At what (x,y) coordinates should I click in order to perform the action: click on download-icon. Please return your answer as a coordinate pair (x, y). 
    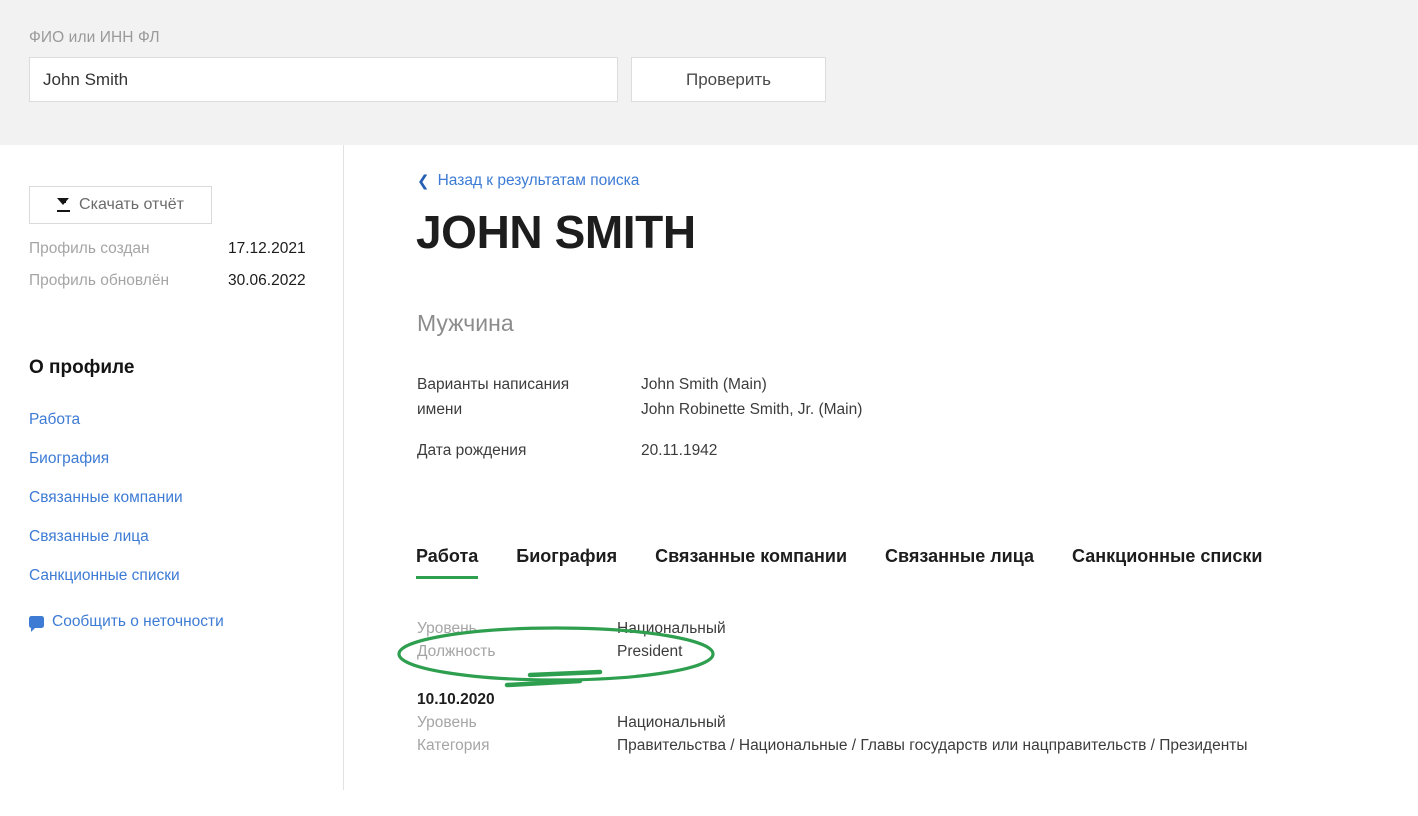
    Looking at the image, I should click on (64, 205).